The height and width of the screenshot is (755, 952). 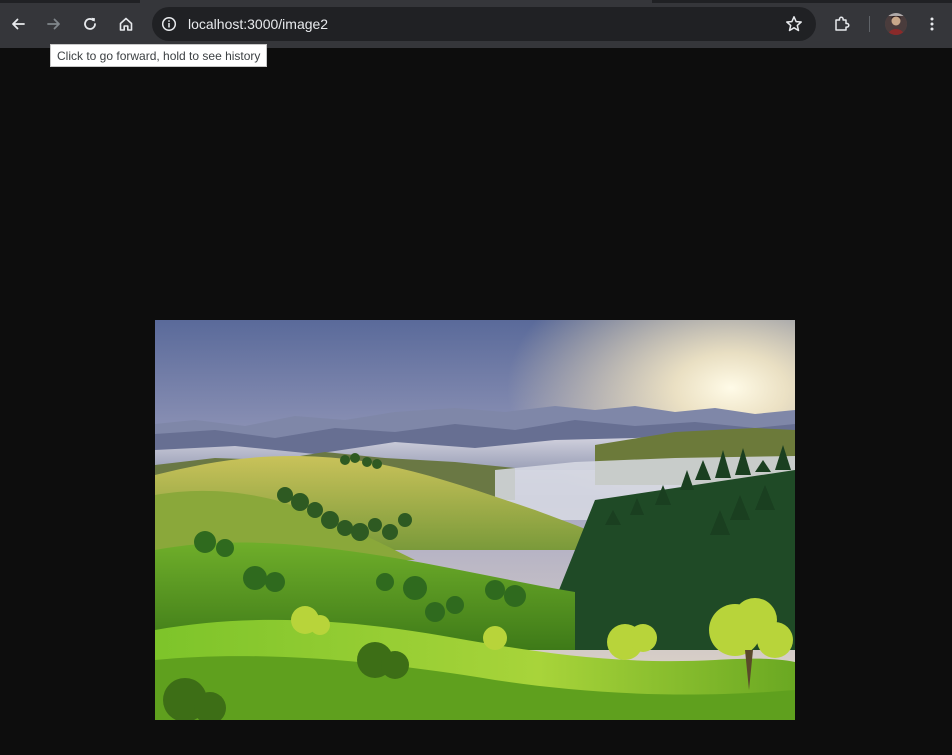 I want to click on forward-tooltip: Click to go forward, hold to see history, so click(x=159, y=55).